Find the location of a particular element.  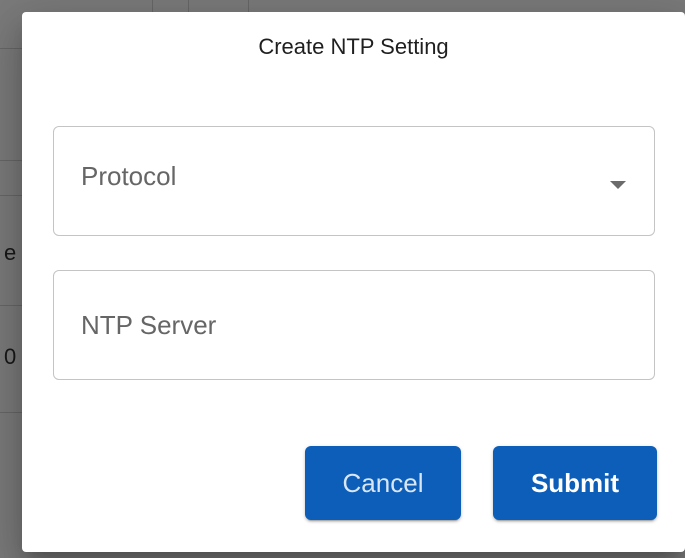

protocol-select-label: Protocol is located at coordinates (129, 176).